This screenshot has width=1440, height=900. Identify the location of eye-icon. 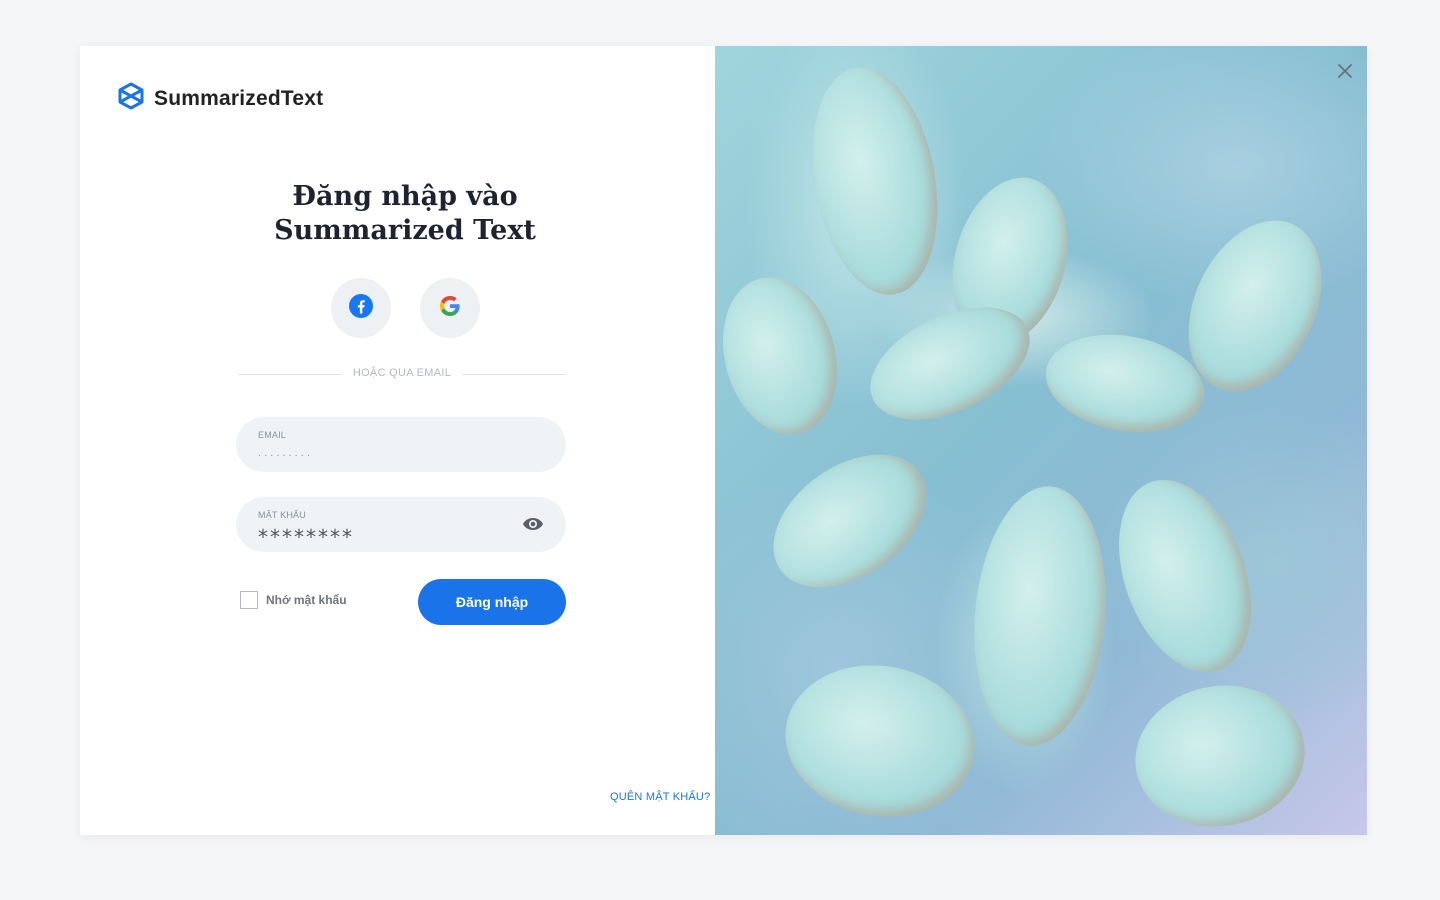
(533, 524).